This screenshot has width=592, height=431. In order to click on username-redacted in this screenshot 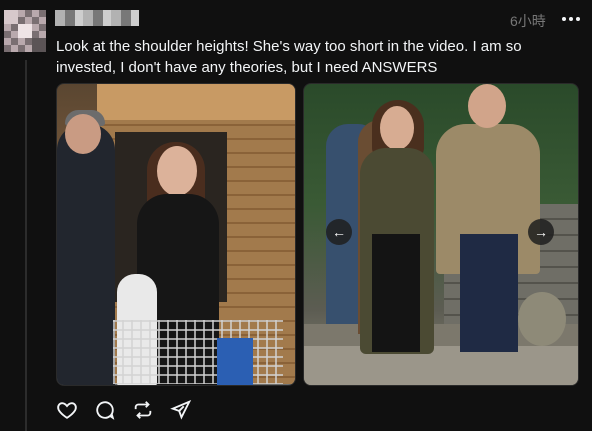, I will do `click(97, 18)`.